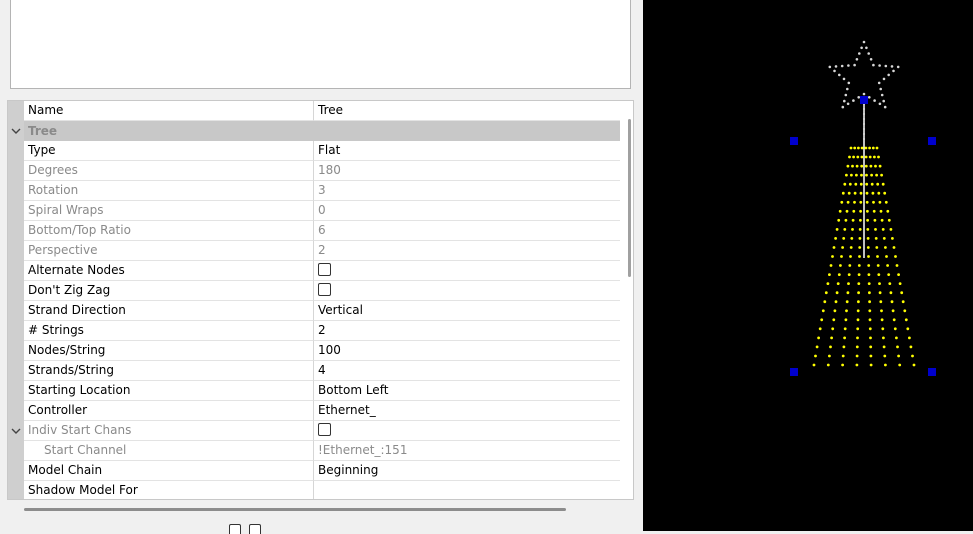  Describe the element at coordinates (295, 509) in the screenshot. I see `horizontal-scrollbar` at that location.